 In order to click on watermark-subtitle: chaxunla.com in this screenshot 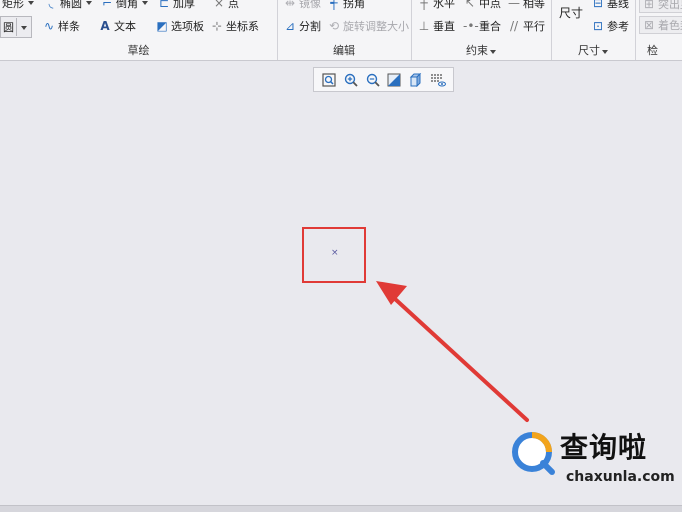, I will do `click(620, 477)`.